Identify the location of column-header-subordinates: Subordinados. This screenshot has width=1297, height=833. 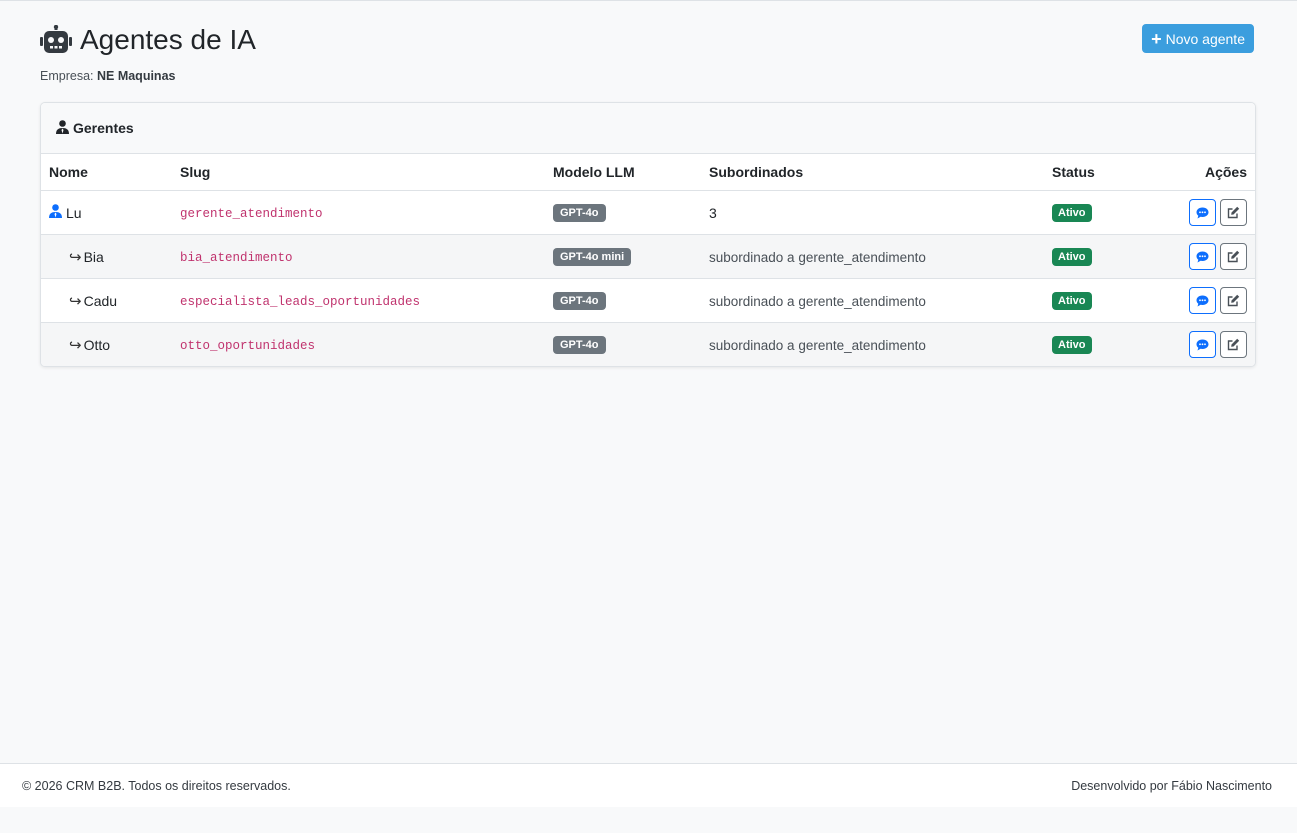
(872, 172).